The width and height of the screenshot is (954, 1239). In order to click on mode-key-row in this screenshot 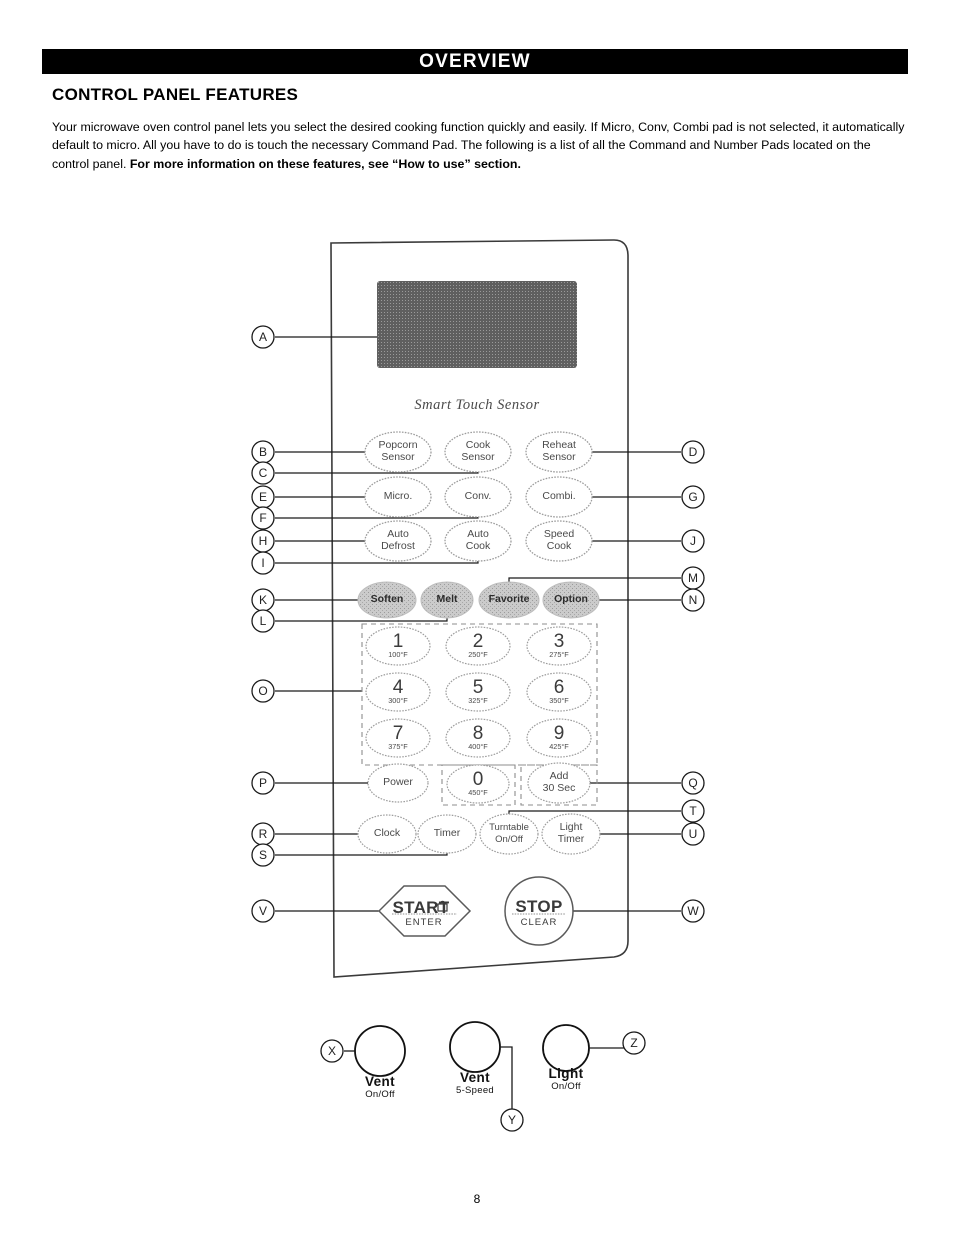, I will do `click(478, 497)`.